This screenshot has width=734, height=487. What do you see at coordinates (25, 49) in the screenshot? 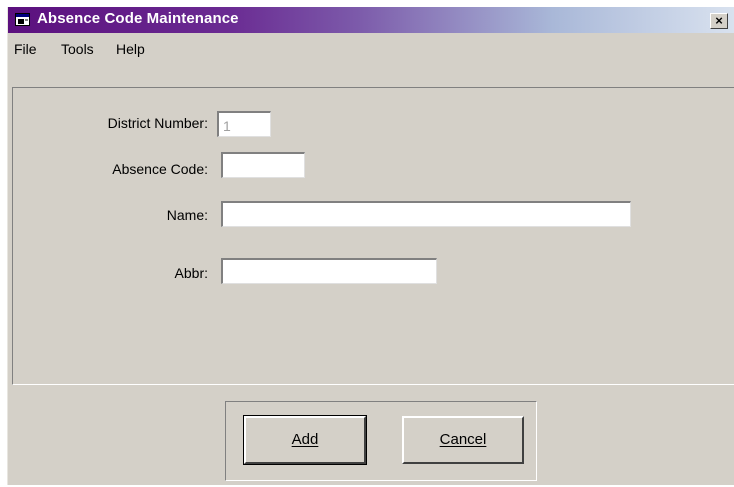
I see `menu-file: File` at bounding box center [25, 49].